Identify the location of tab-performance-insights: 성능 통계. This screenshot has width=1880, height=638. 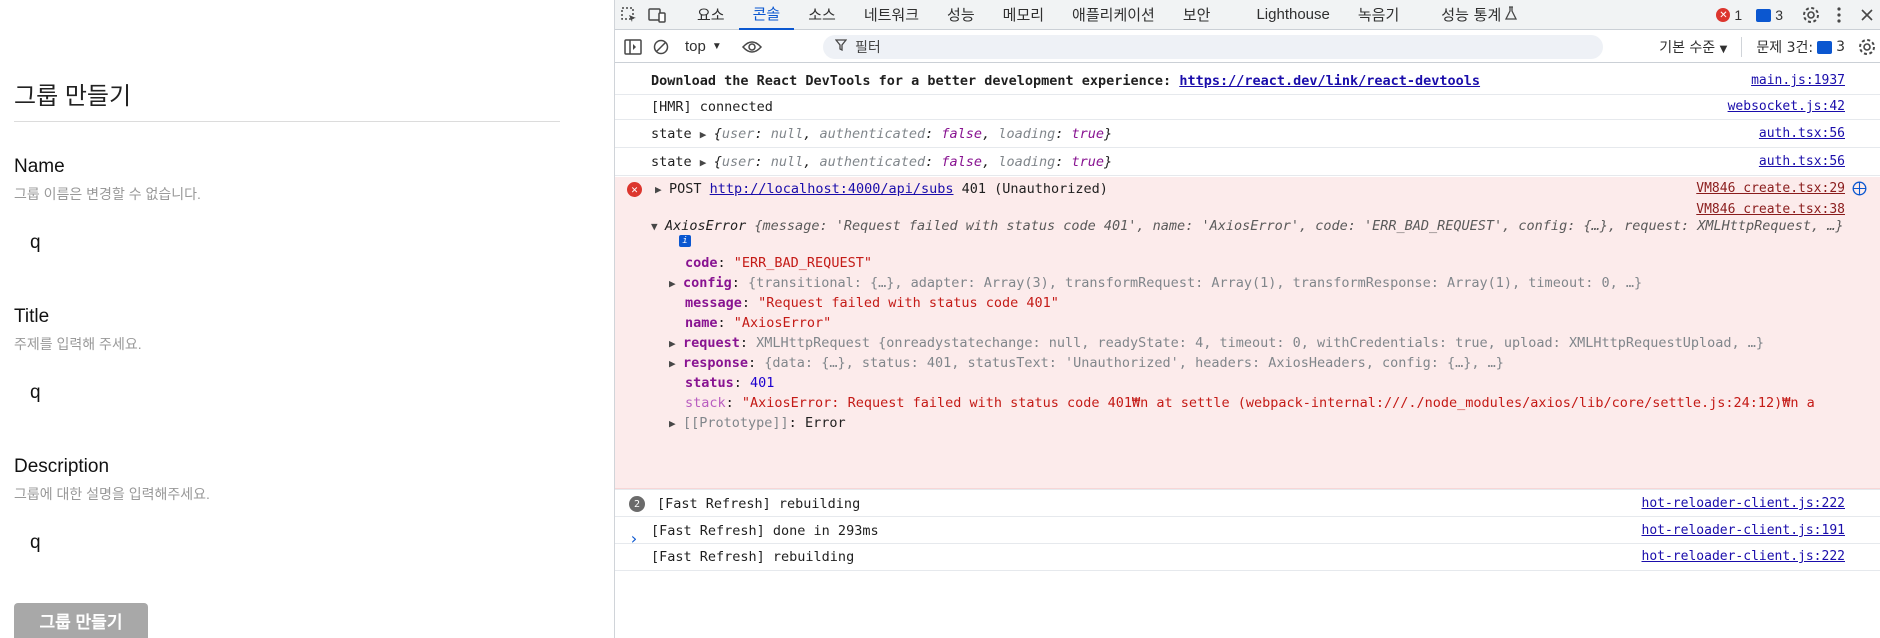
(1479, 15).